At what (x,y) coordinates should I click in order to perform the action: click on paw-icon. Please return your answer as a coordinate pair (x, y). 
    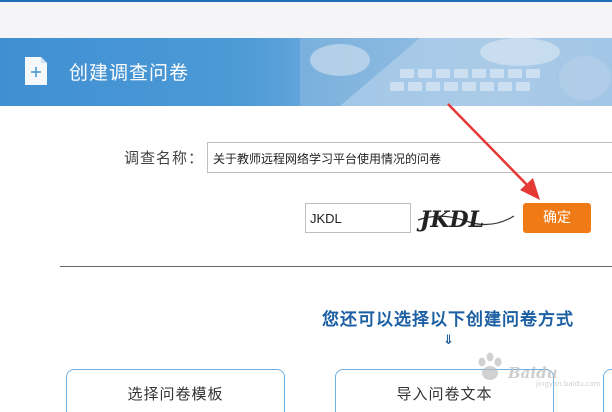
    Looking at the image, I should click on (490, 366).